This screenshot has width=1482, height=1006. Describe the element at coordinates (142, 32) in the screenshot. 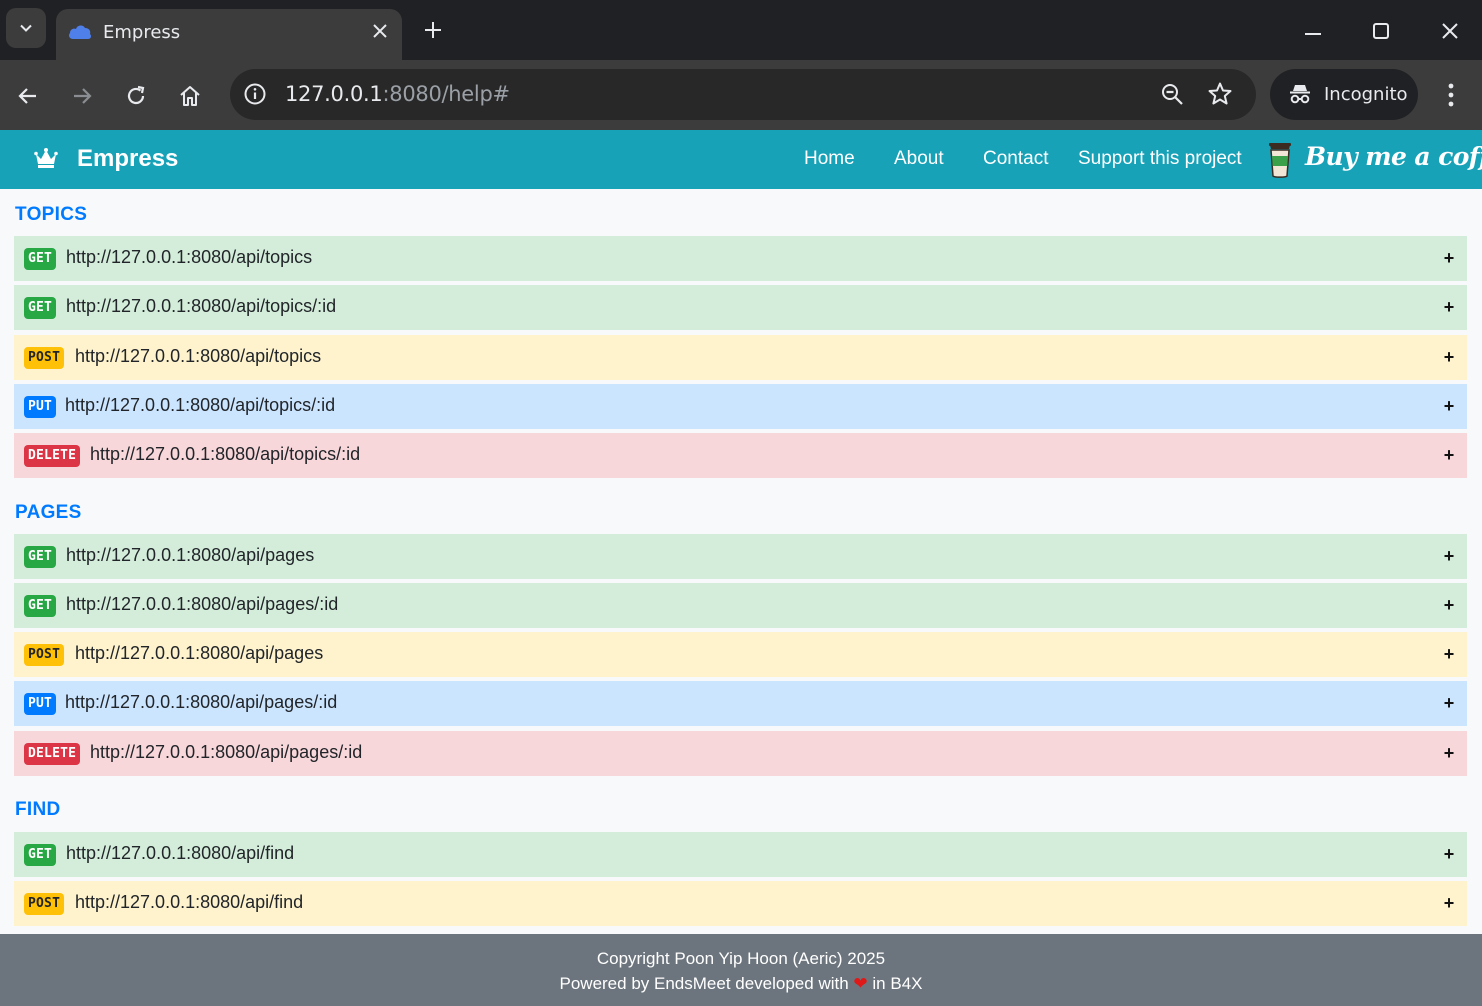

I see `tab-title: Empress` at that location.